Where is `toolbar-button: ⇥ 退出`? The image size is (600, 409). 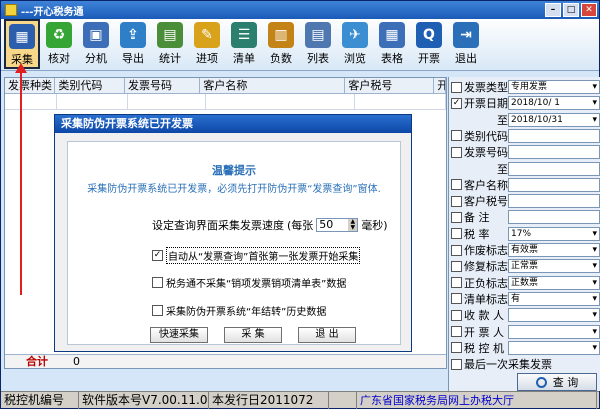
toolbar-button: ⇥ 退出 is located at coordinates (466, 44).